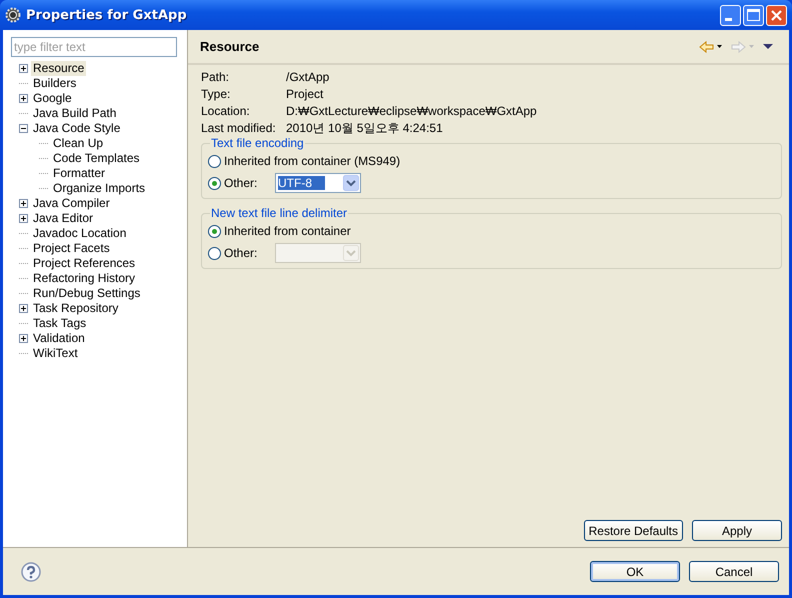 The height and width of the screenshot is (598, 792). Describe the element at coordinates (59, 323) in the screenshot. I see `tree-item: Task Tags` at that location.